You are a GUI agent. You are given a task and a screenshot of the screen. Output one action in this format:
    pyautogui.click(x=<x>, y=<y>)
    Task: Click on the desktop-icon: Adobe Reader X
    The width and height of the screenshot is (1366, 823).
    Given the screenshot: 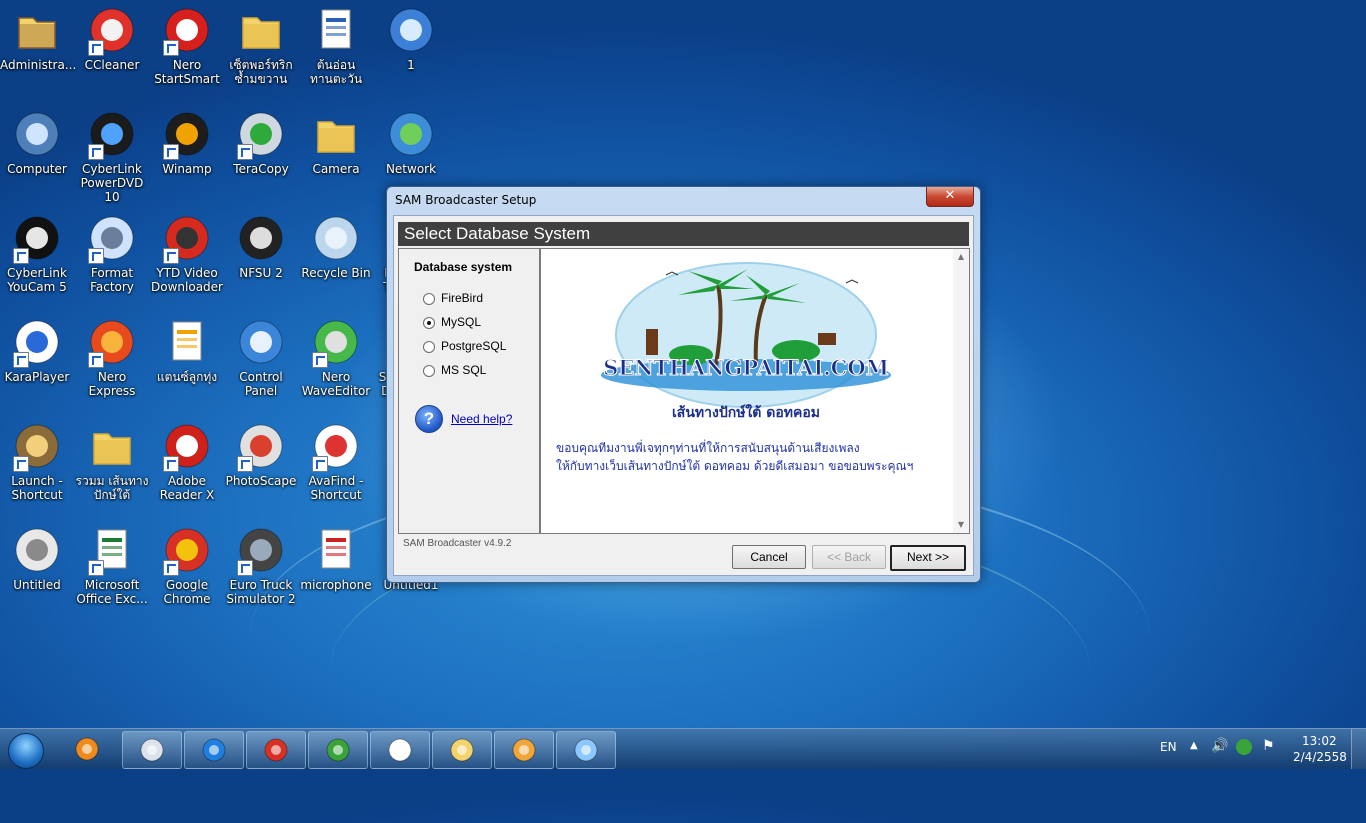 What is the action you would take?
    pyautogui.click(x=187, y=461)
    